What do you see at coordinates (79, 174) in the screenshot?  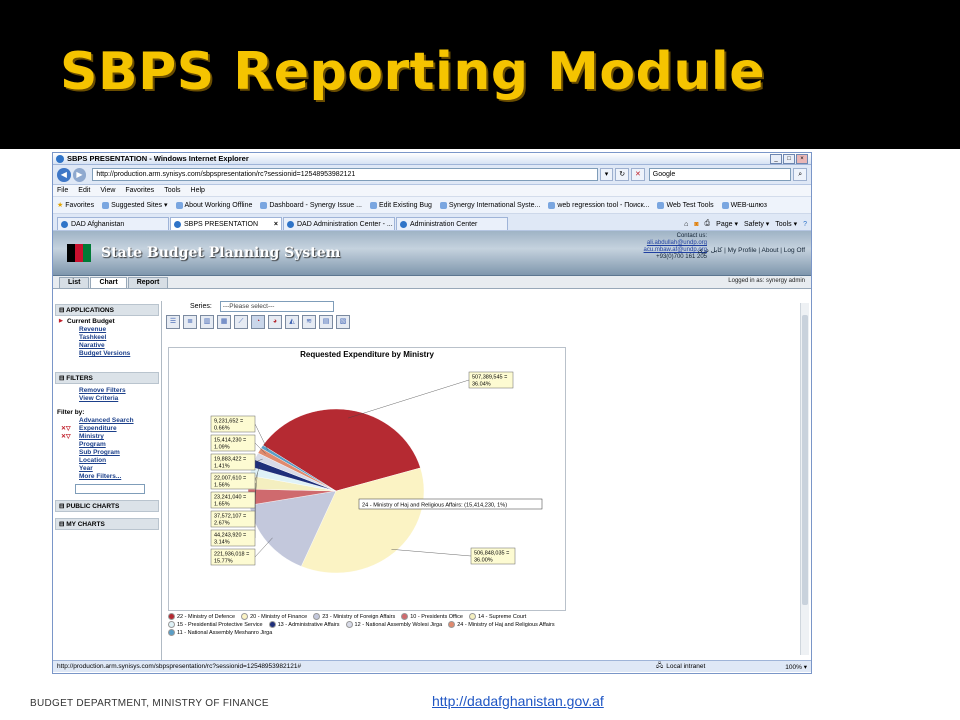 I see `forward-button: ▶` at bounding box center [79, 174].